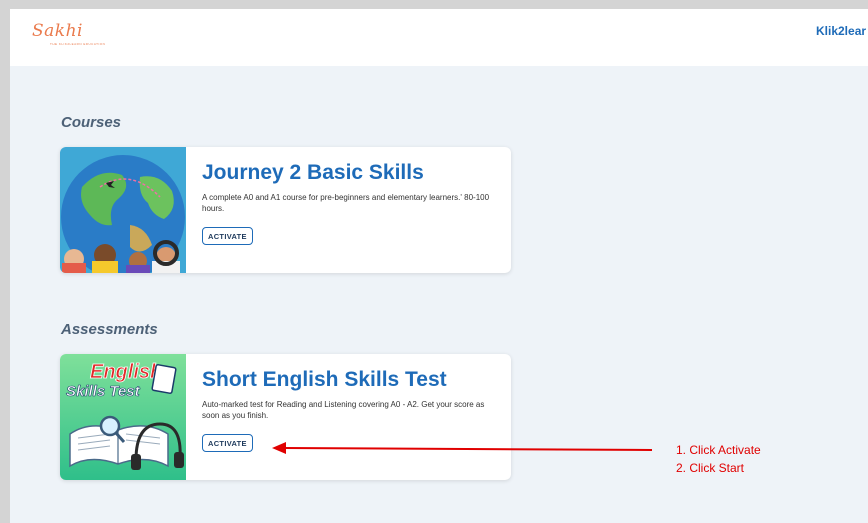 The width and height of the screenshot is (868, 523). I want to click on annotation-step2: 2. Click Start, so click(710, 468).